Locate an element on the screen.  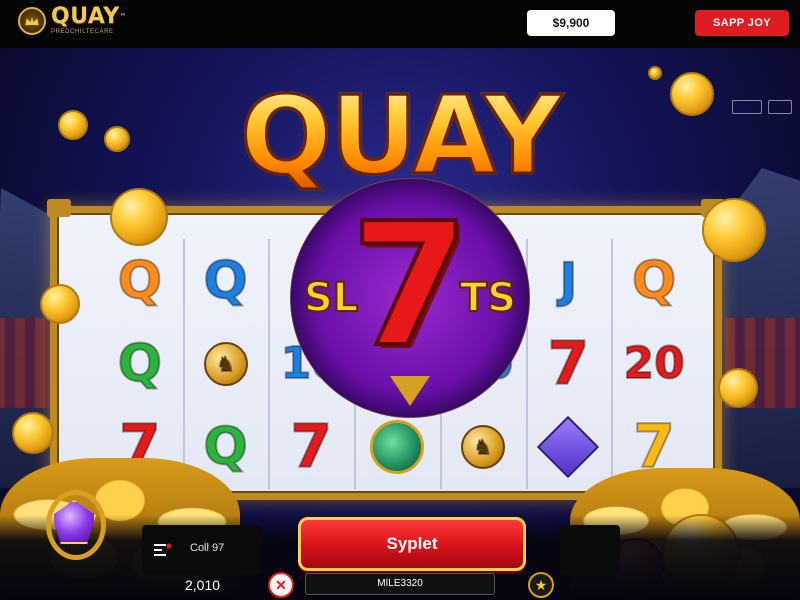
reel-symbol: 20 is located at coordinates (654, 363).